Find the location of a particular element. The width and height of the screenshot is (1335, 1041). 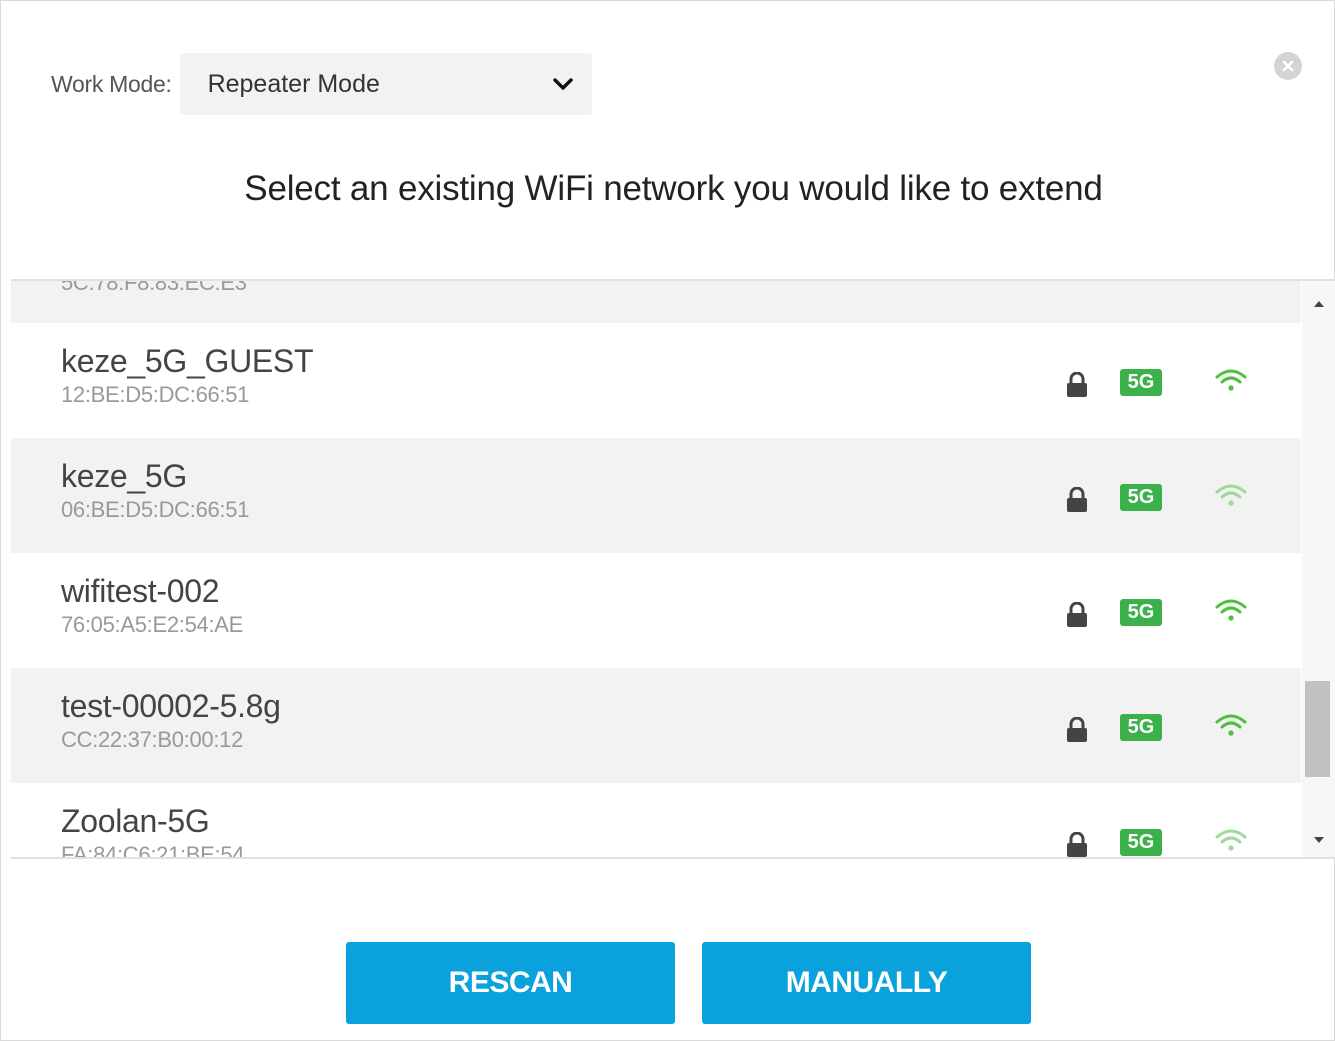

network-bssid: CC:22:37:B0:00:12 is located at coordinates (152, 739).